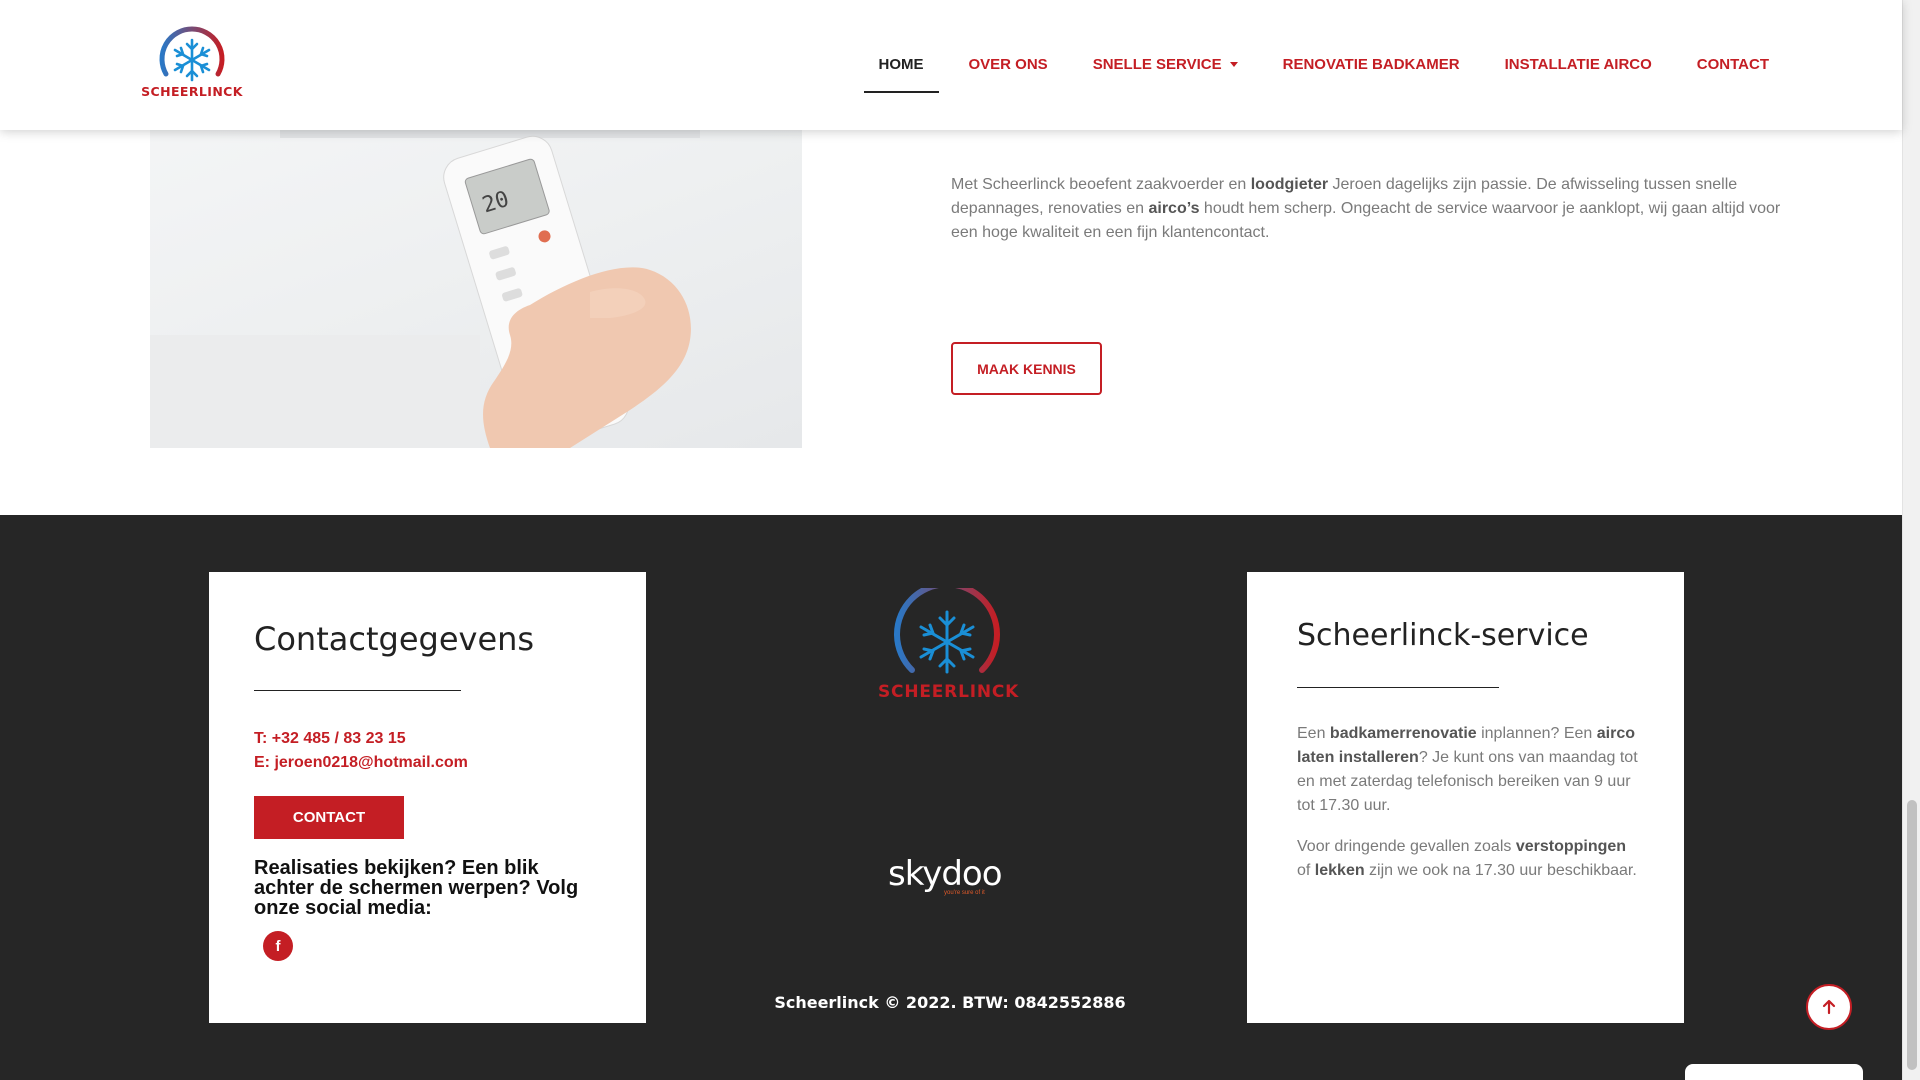  Describe the element at coordinates (1233, 64) in the screenshot. I see `caret-down-icon` at that location.